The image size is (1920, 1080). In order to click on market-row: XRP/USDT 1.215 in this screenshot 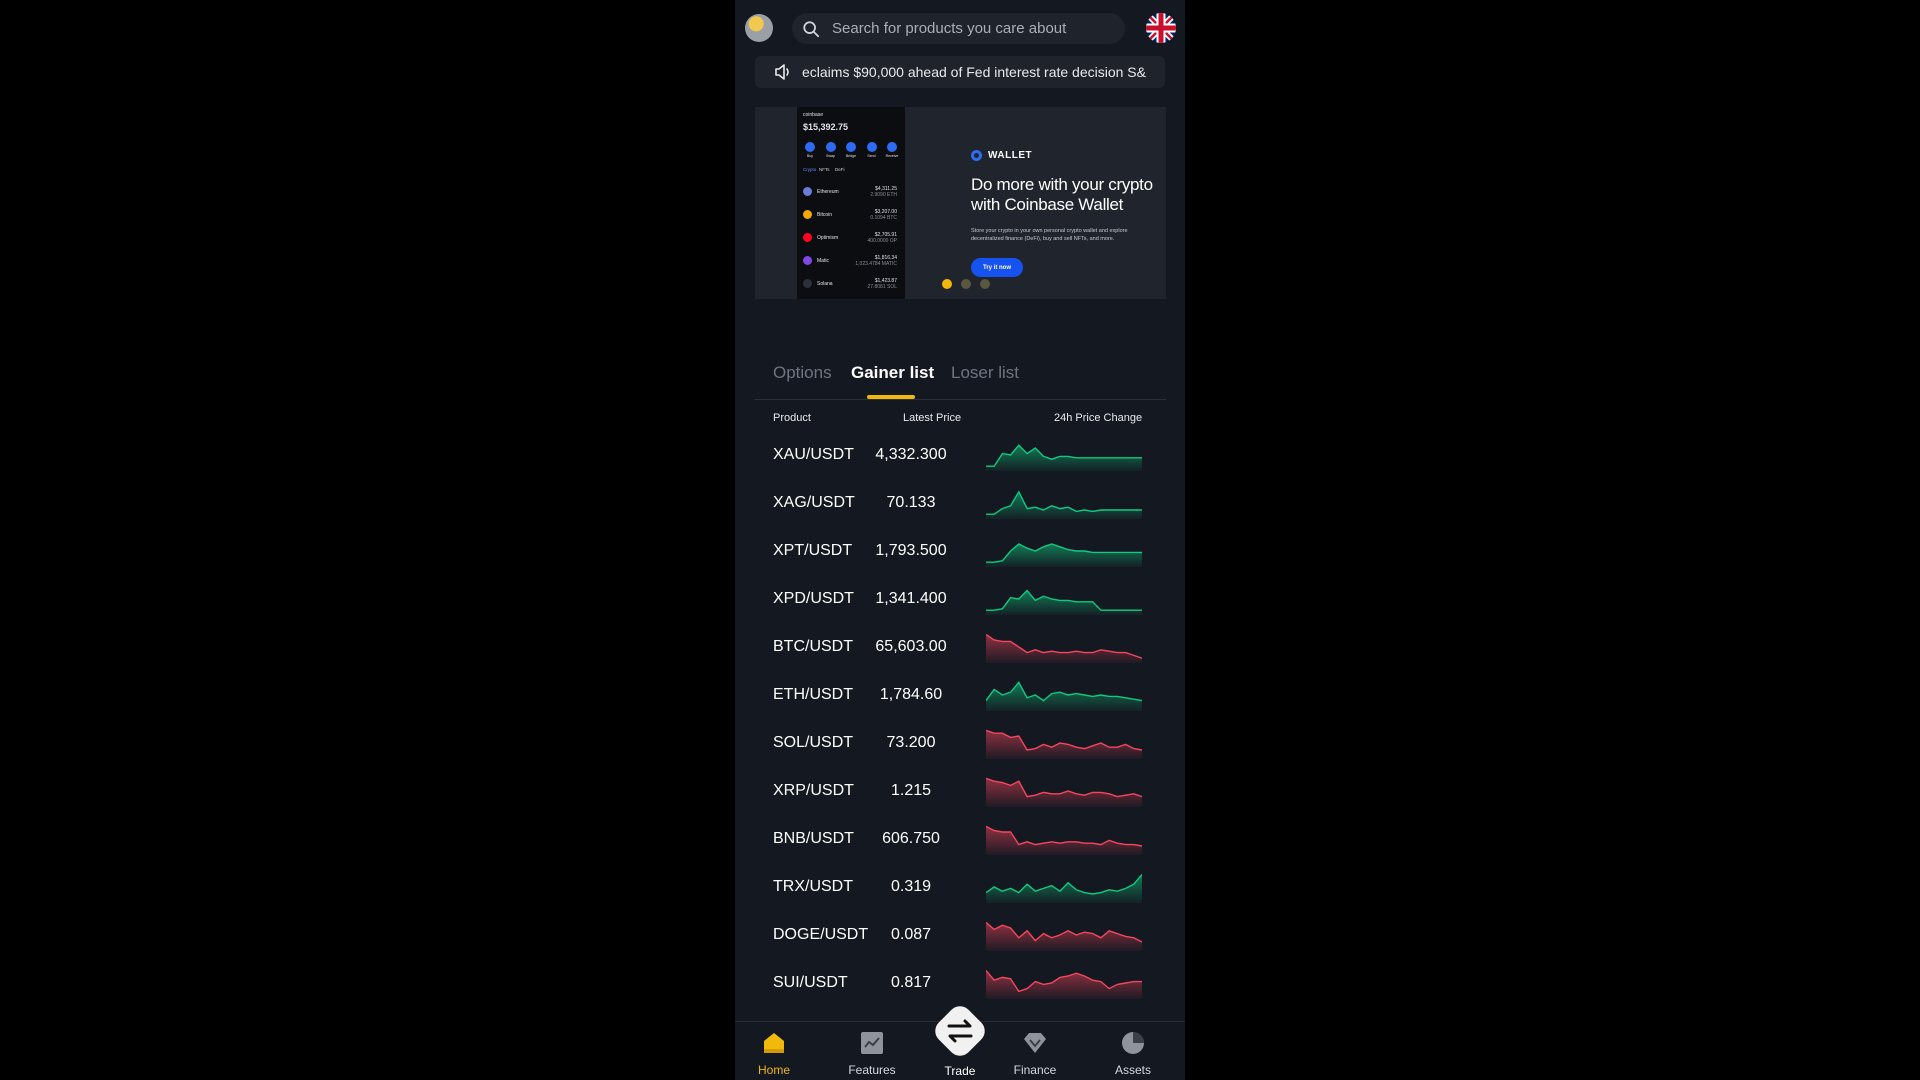, I will do `click(960, 791)`.